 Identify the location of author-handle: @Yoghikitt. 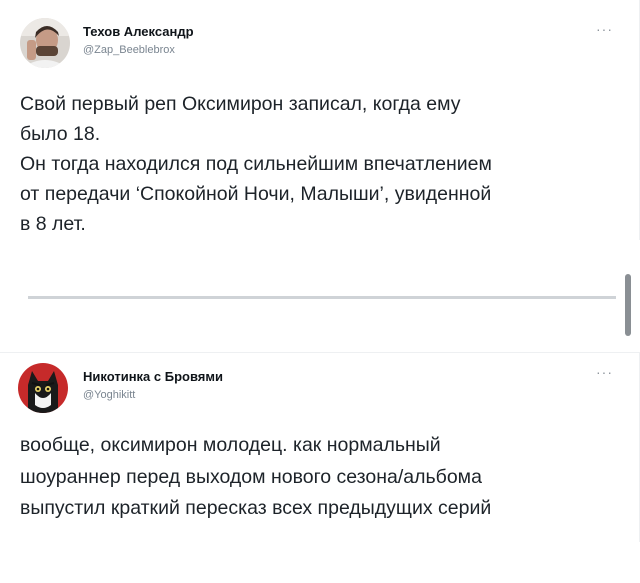
(109, 395).